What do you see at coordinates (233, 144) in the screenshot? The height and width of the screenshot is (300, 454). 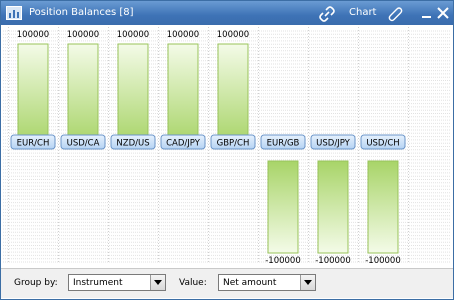 I see `category-label-GBP/CH: GBP/CH` at bounding box center [233, 144].